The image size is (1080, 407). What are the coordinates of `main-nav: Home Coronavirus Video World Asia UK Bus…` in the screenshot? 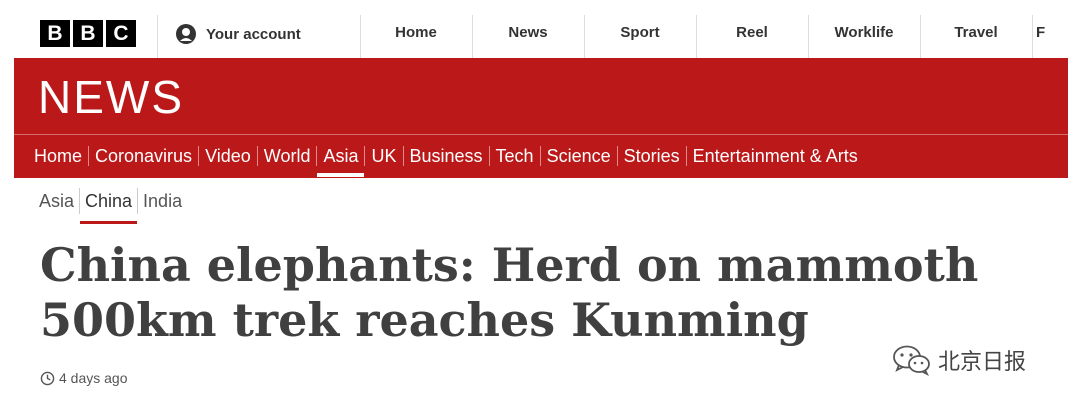 It's located at (446, 159).